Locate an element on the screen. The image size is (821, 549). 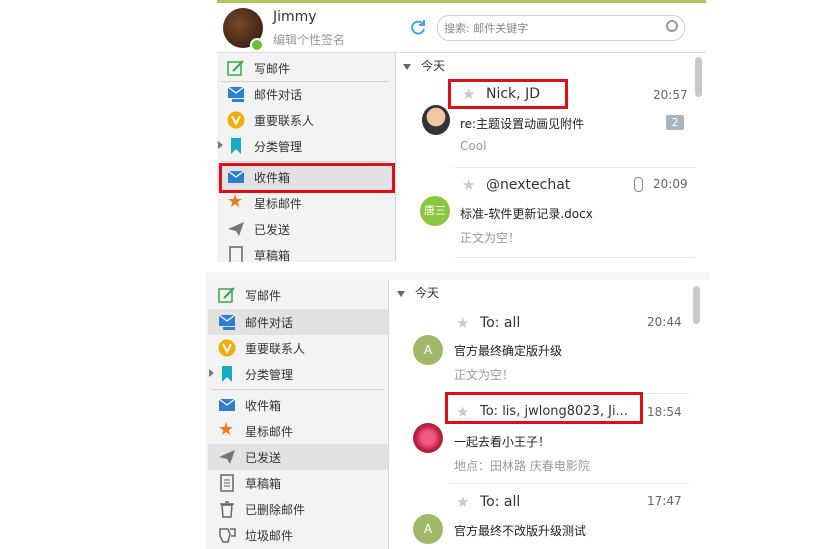
highlight-inbox is located at coordinates (307, 178).